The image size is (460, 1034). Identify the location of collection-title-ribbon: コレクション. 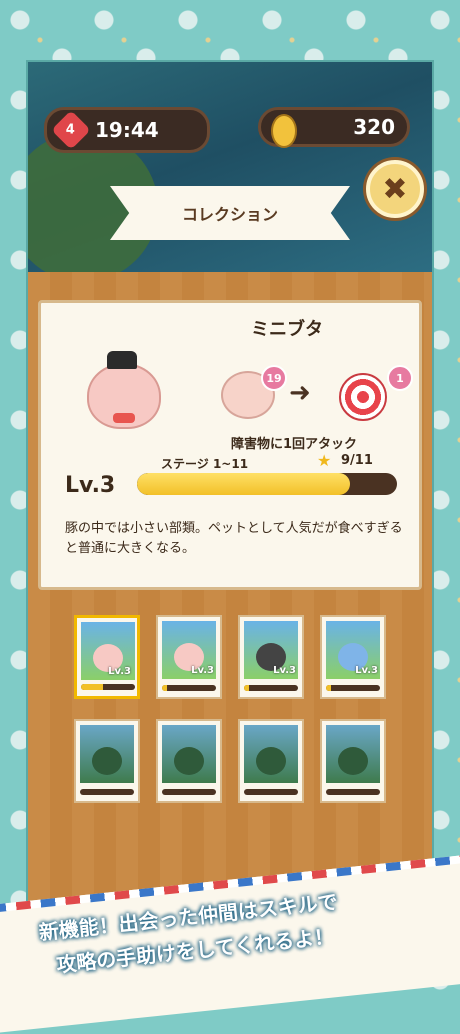
(230, 213).